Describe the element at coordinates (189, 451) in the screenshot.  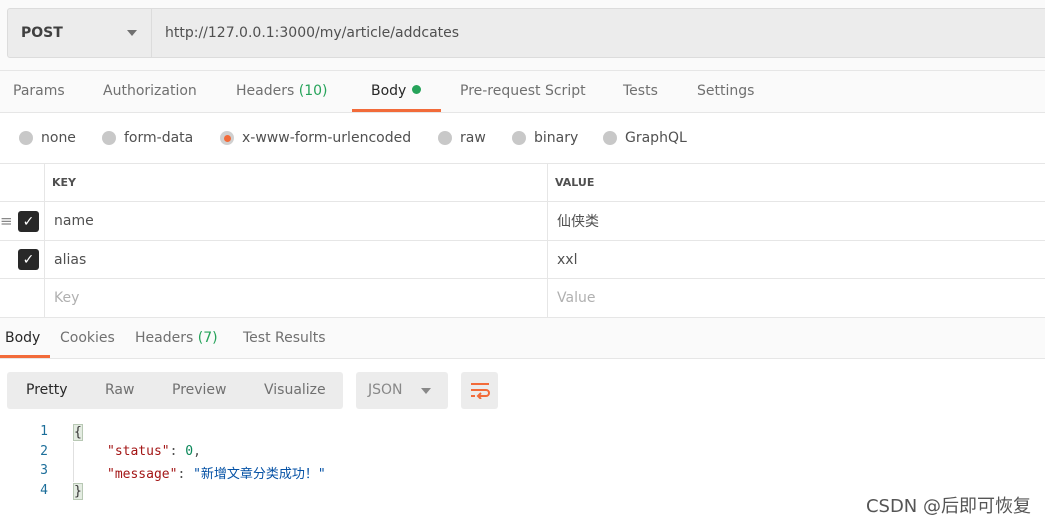
I see `json-value: 0` at that location.